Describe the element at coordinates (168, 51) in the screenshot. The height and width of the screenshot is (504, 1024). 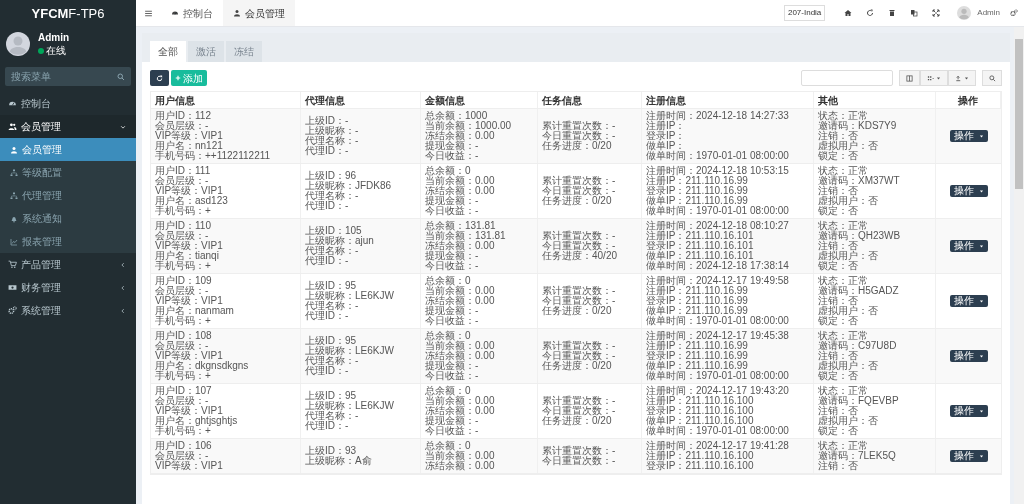
I see `filter-tab: 全部` at that location.